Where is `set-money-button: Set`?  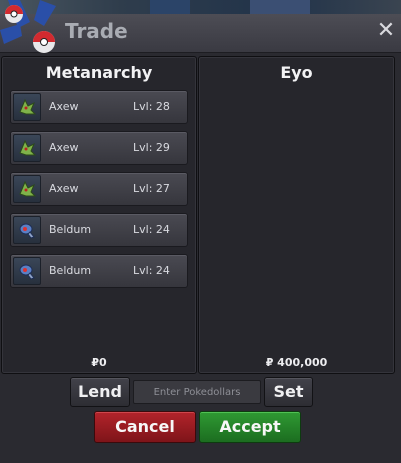
set-money-button: Set is located at coordinates (288, 392).